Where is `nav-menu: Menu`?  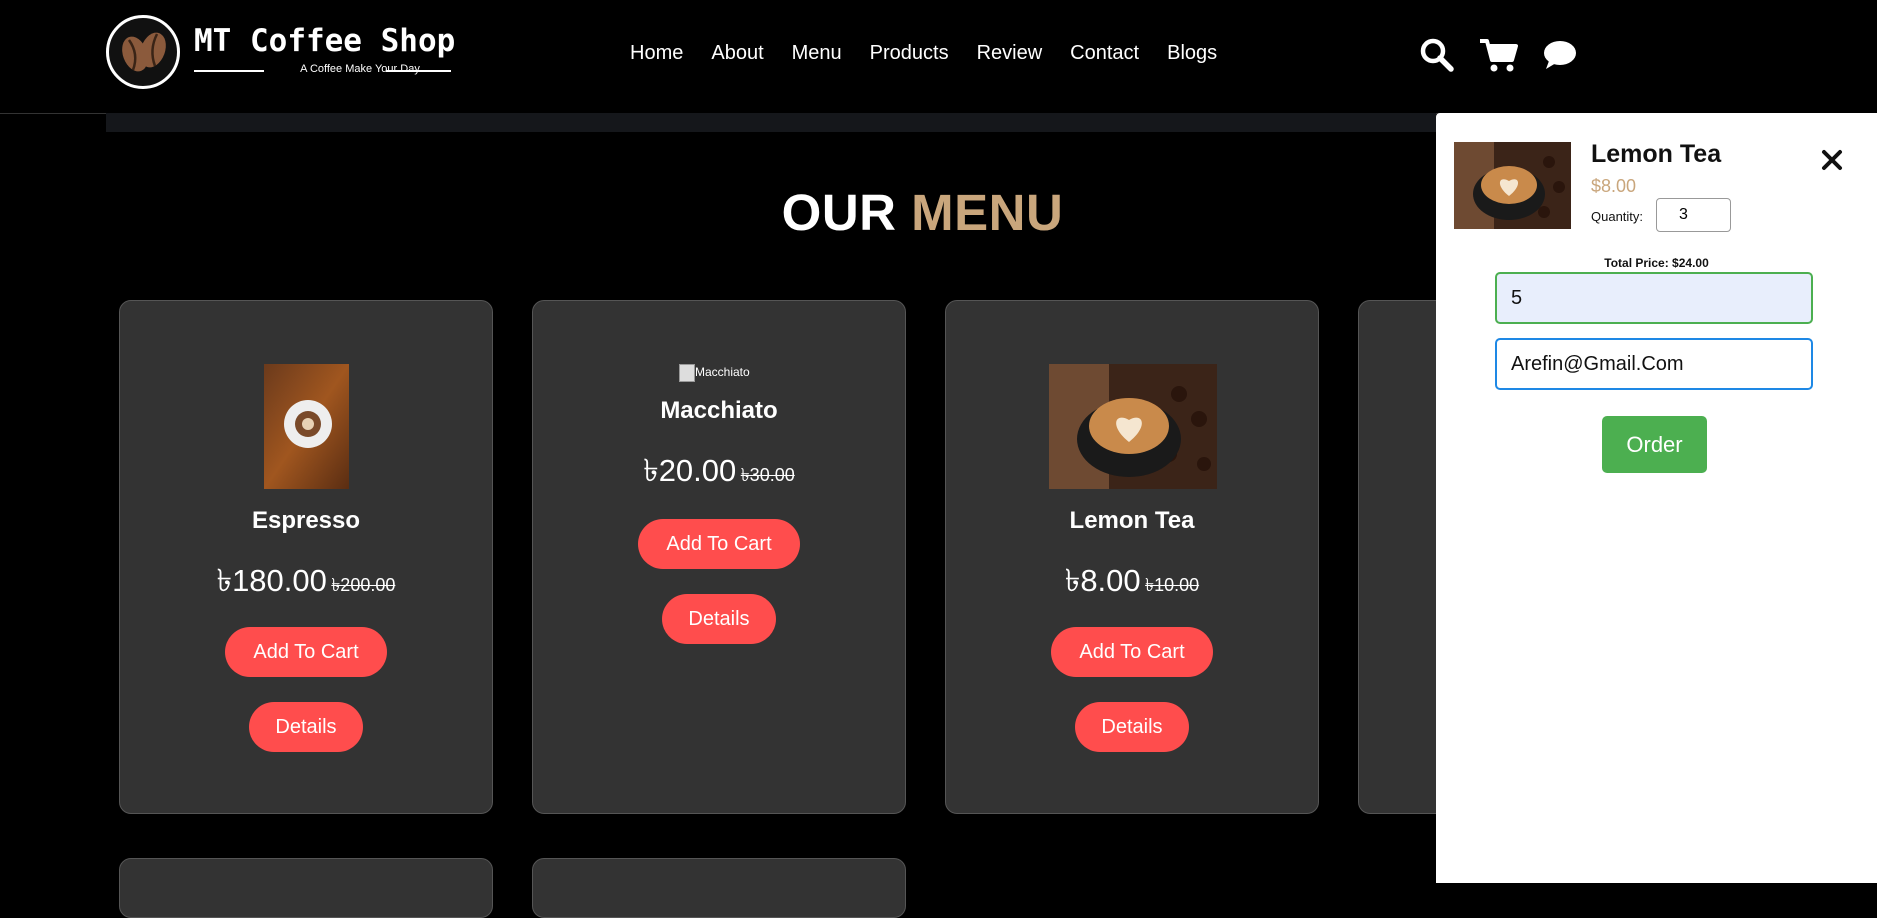 nav-menu: Menu is located at coordinates (817, 53).